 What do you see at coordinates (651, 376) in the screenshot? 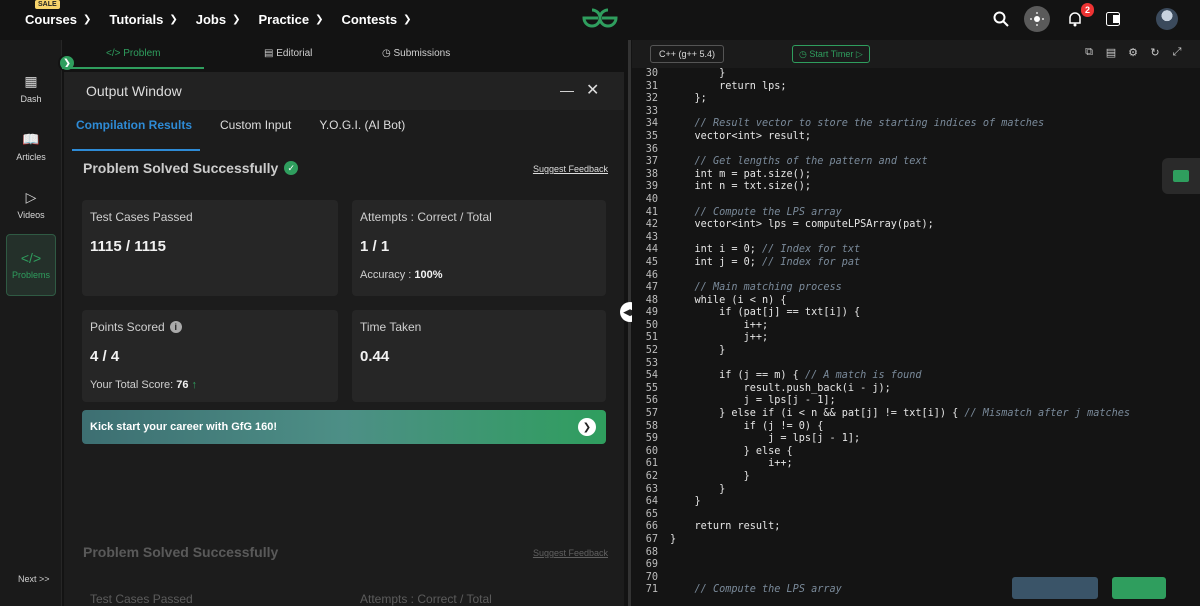
I see `line-number: 54` at bounding box center [651, 376].